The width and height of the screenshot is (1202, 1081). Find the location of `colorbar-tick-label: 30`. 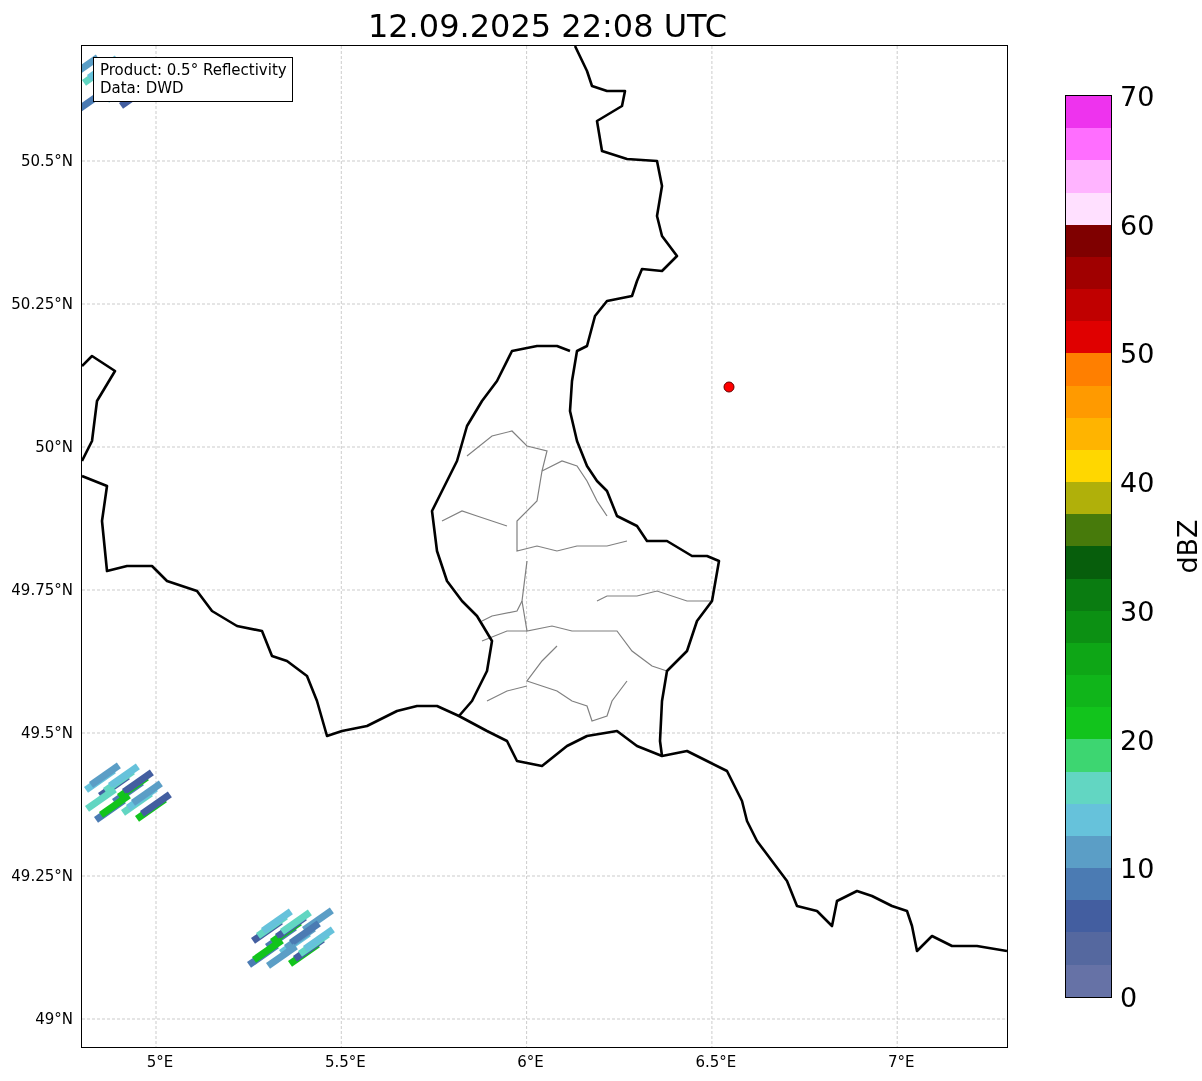

colorbar-tick-label: 30 is located at coordinates (1137, 611).